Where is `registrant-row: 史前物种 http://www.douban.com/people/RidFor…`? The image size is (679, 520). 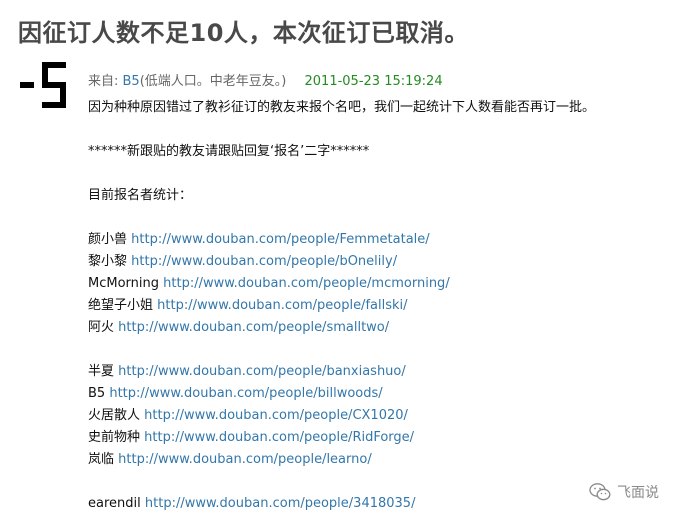
registrant-row: 史前物种 http://www.douban.com/people/RidFor… is located at coordinates (341, 438).